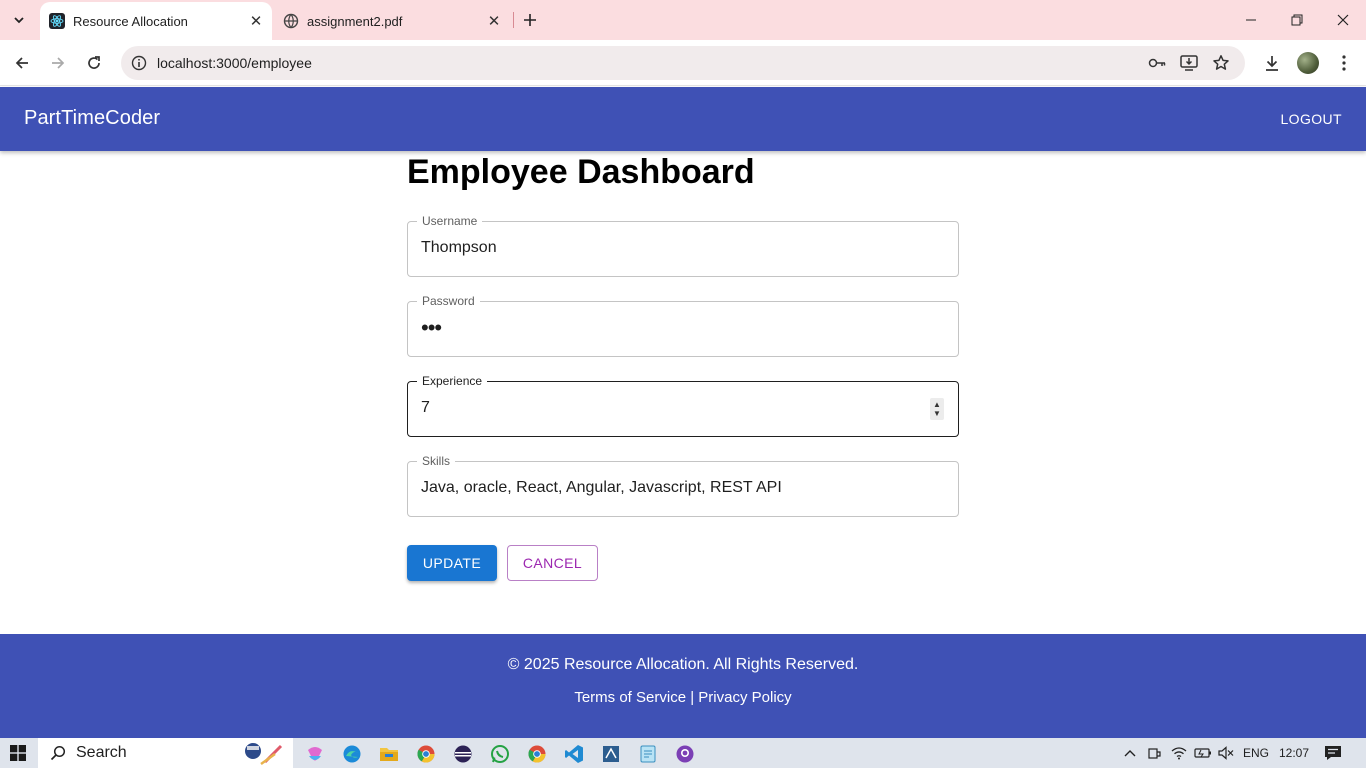 The width and height of the screenshot is (1366, 768). I want to click on app-header: PartTimeCoder LOGOUT, so click(683, 119).